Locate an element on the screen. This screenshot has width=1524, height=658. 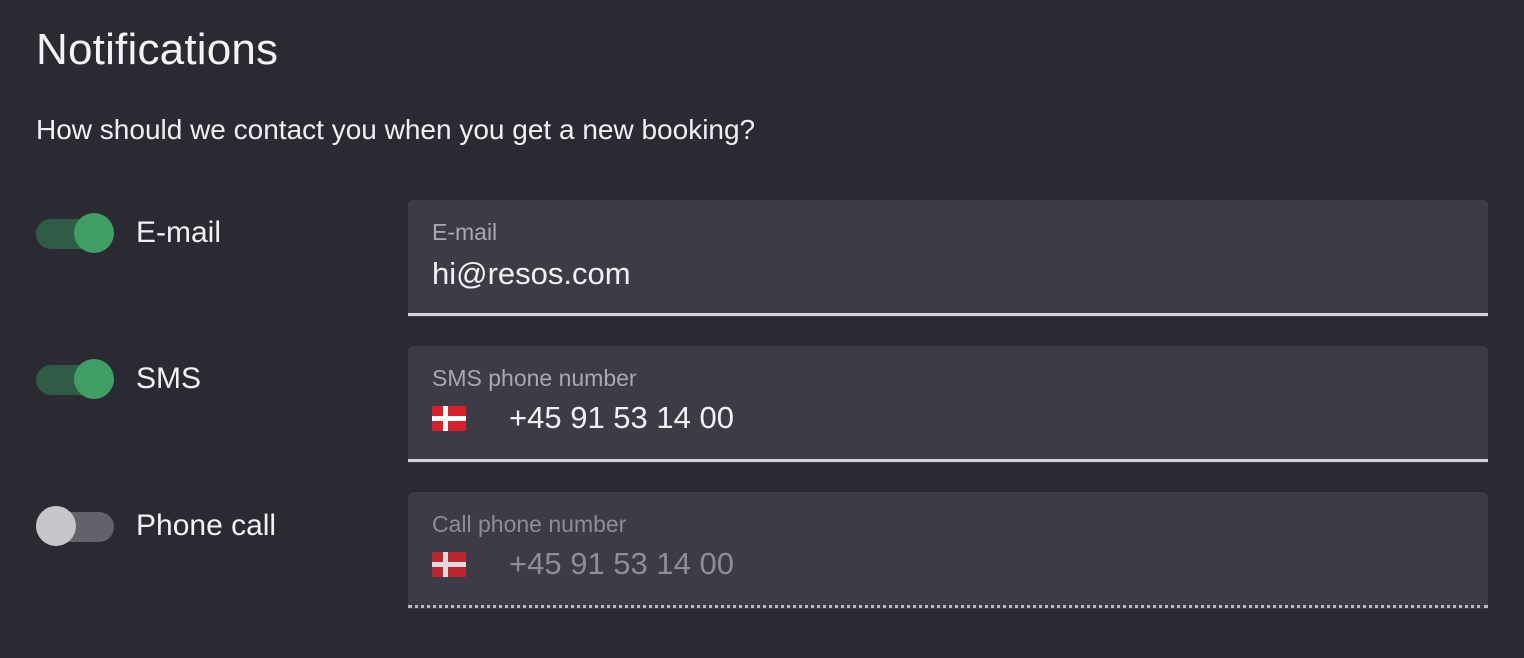
email-field-underline is located at coordinates (948, 314).